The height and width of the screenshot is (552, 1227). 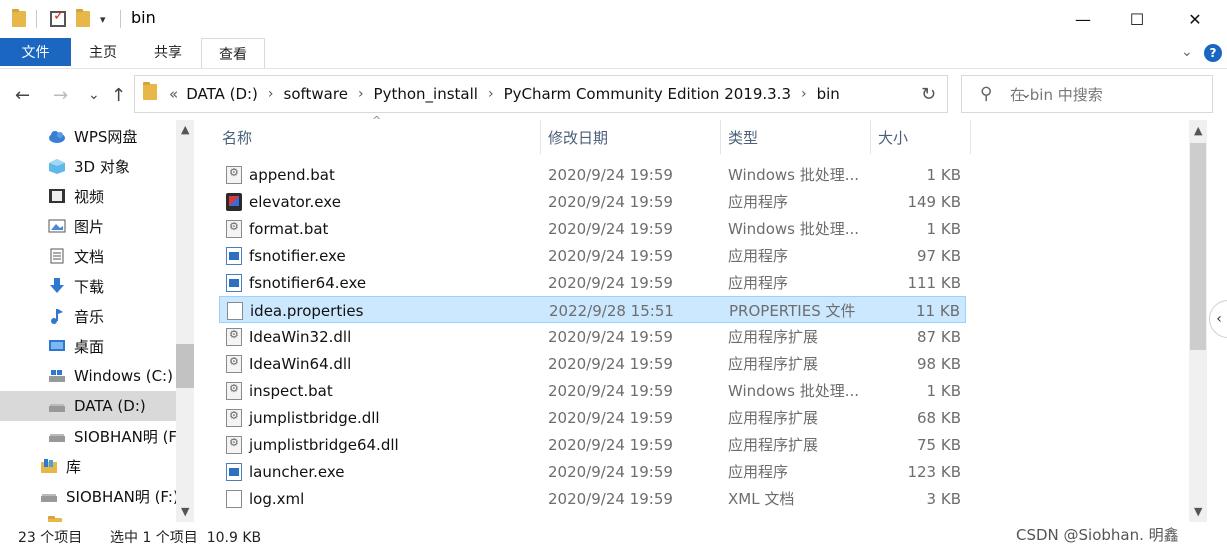 I want to click on sidebar-item-videos: 视频, so click(x=112, y=196).